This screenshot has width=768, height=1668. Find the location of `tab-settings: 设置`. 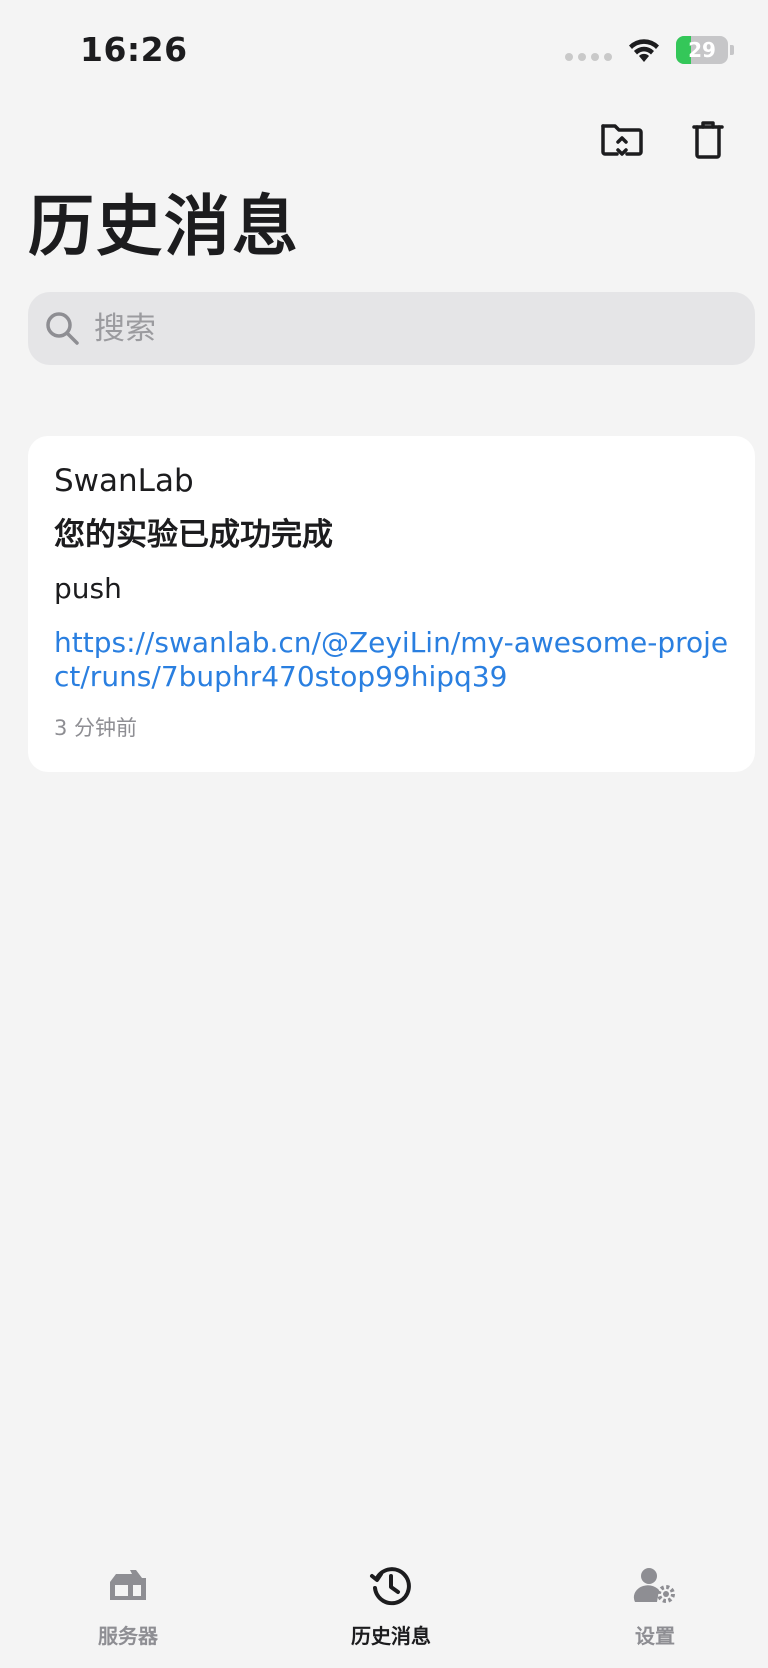

tab-settings: 设置 is located at coordinates (655, 1605).